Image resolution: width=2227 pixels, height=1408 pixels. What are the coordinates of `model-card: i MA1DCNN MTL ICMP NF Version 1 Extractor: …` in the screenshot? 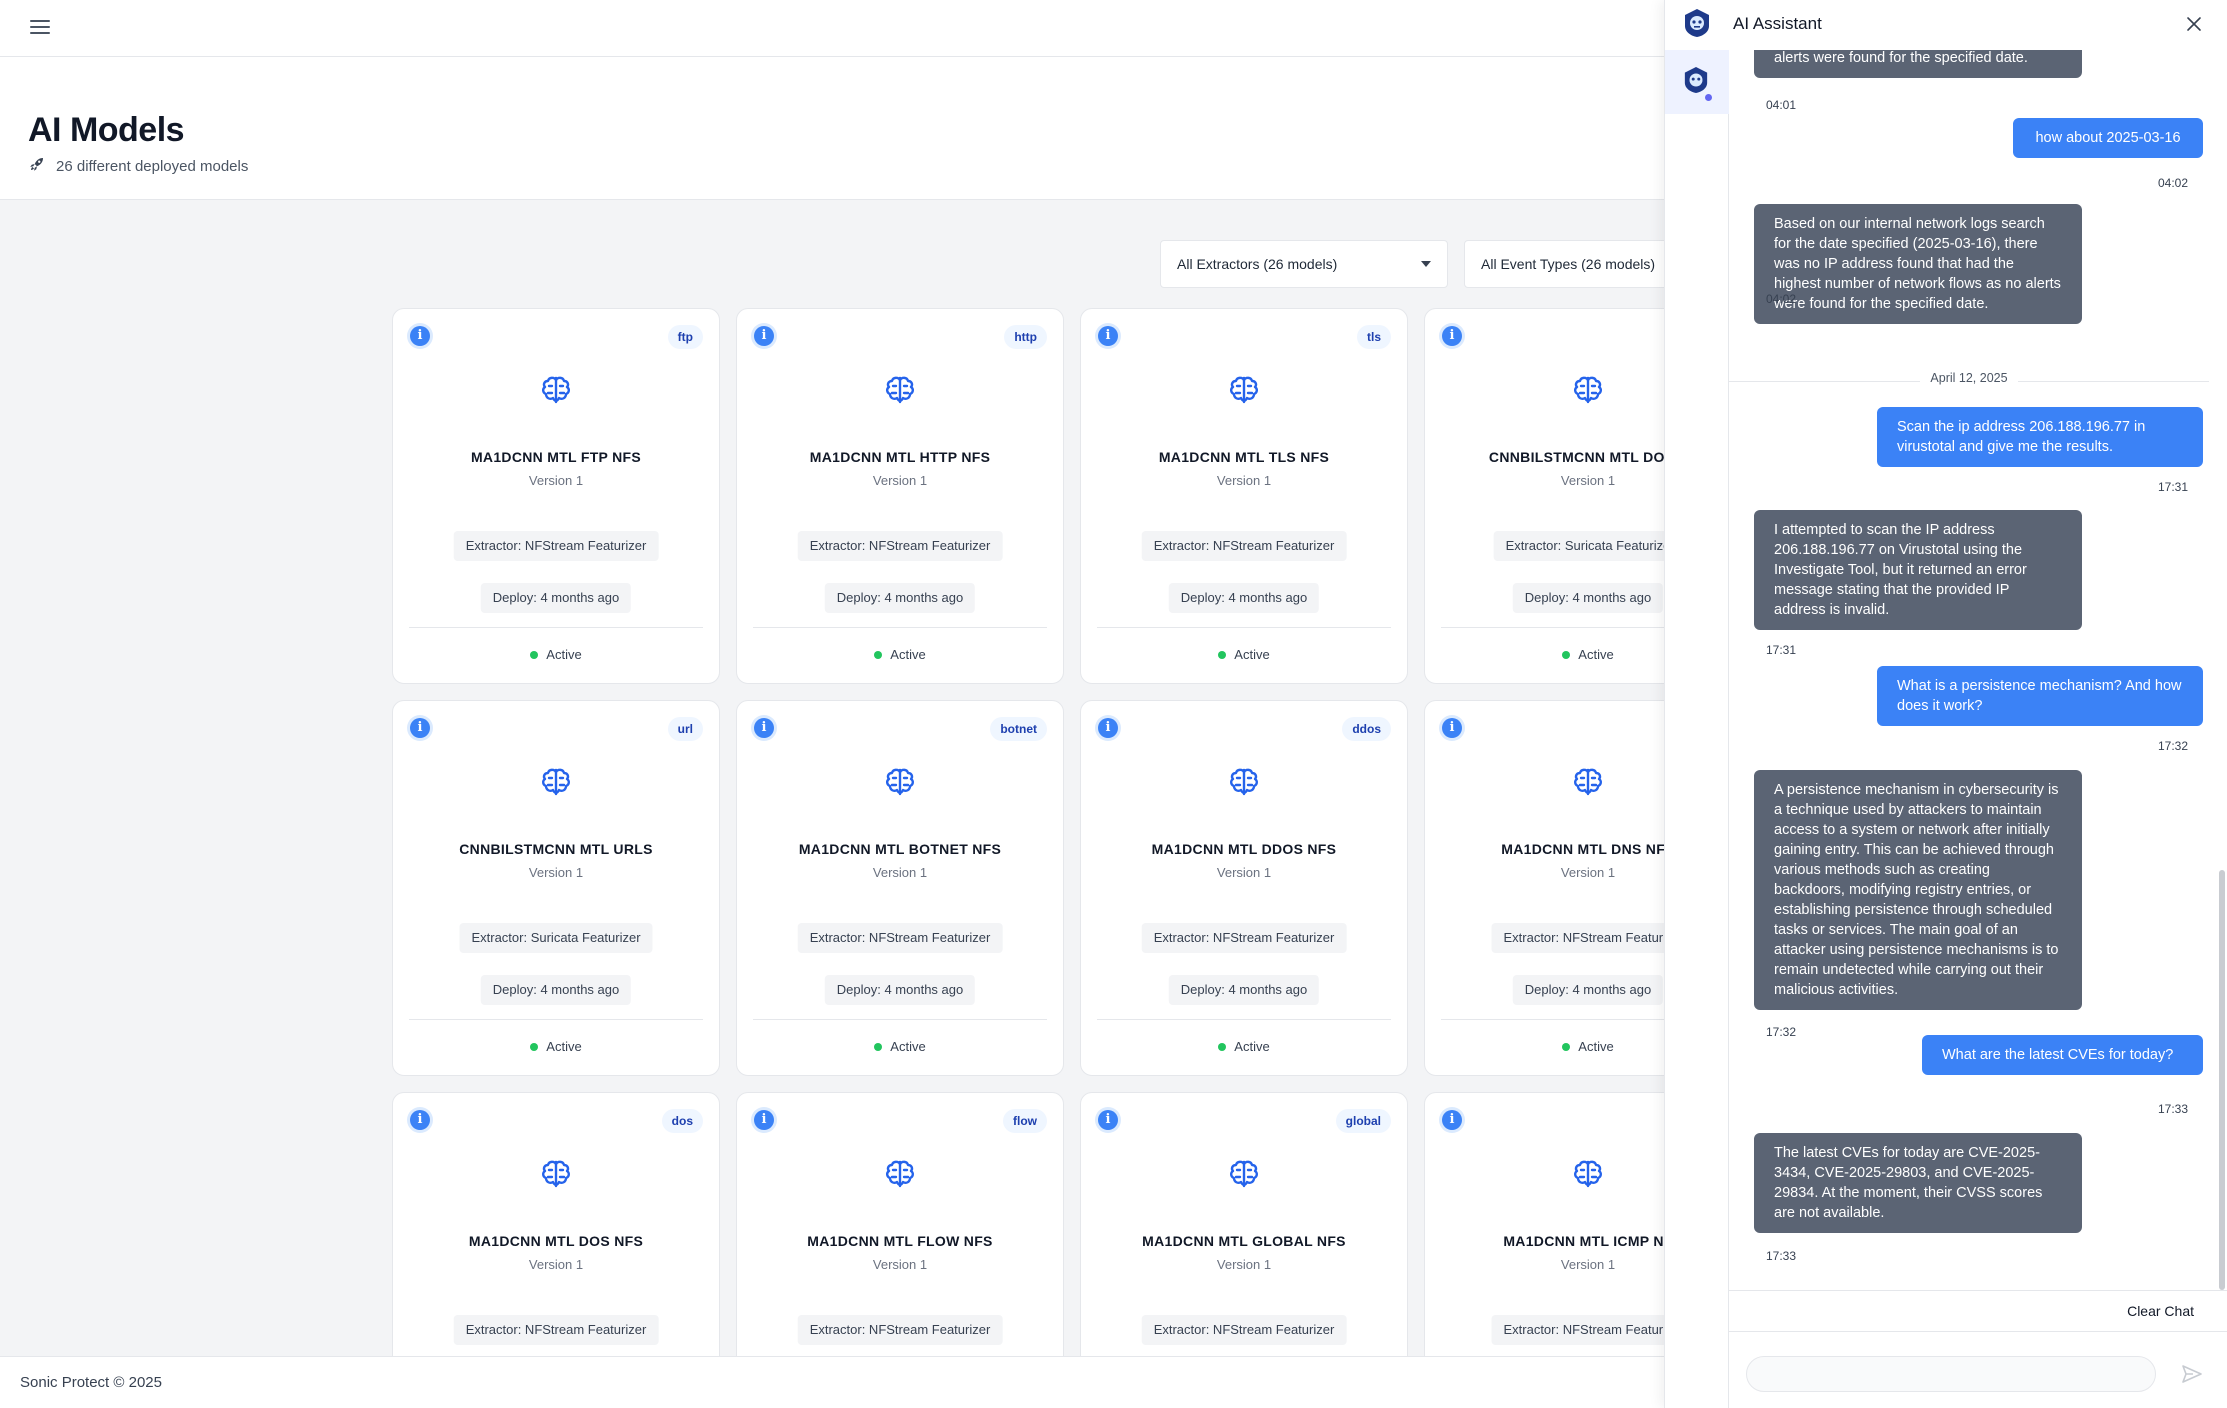 It's located at (1544, 1224).